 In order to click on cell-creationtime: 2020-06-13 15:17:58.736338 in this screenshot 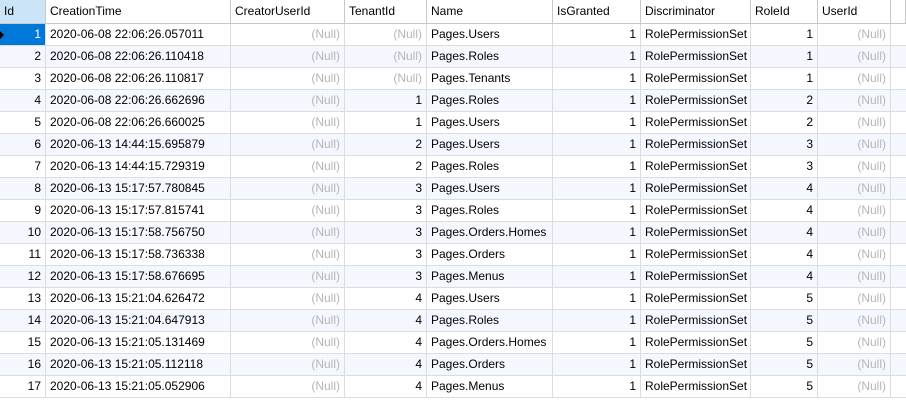, I will do `click(138, 254)`.